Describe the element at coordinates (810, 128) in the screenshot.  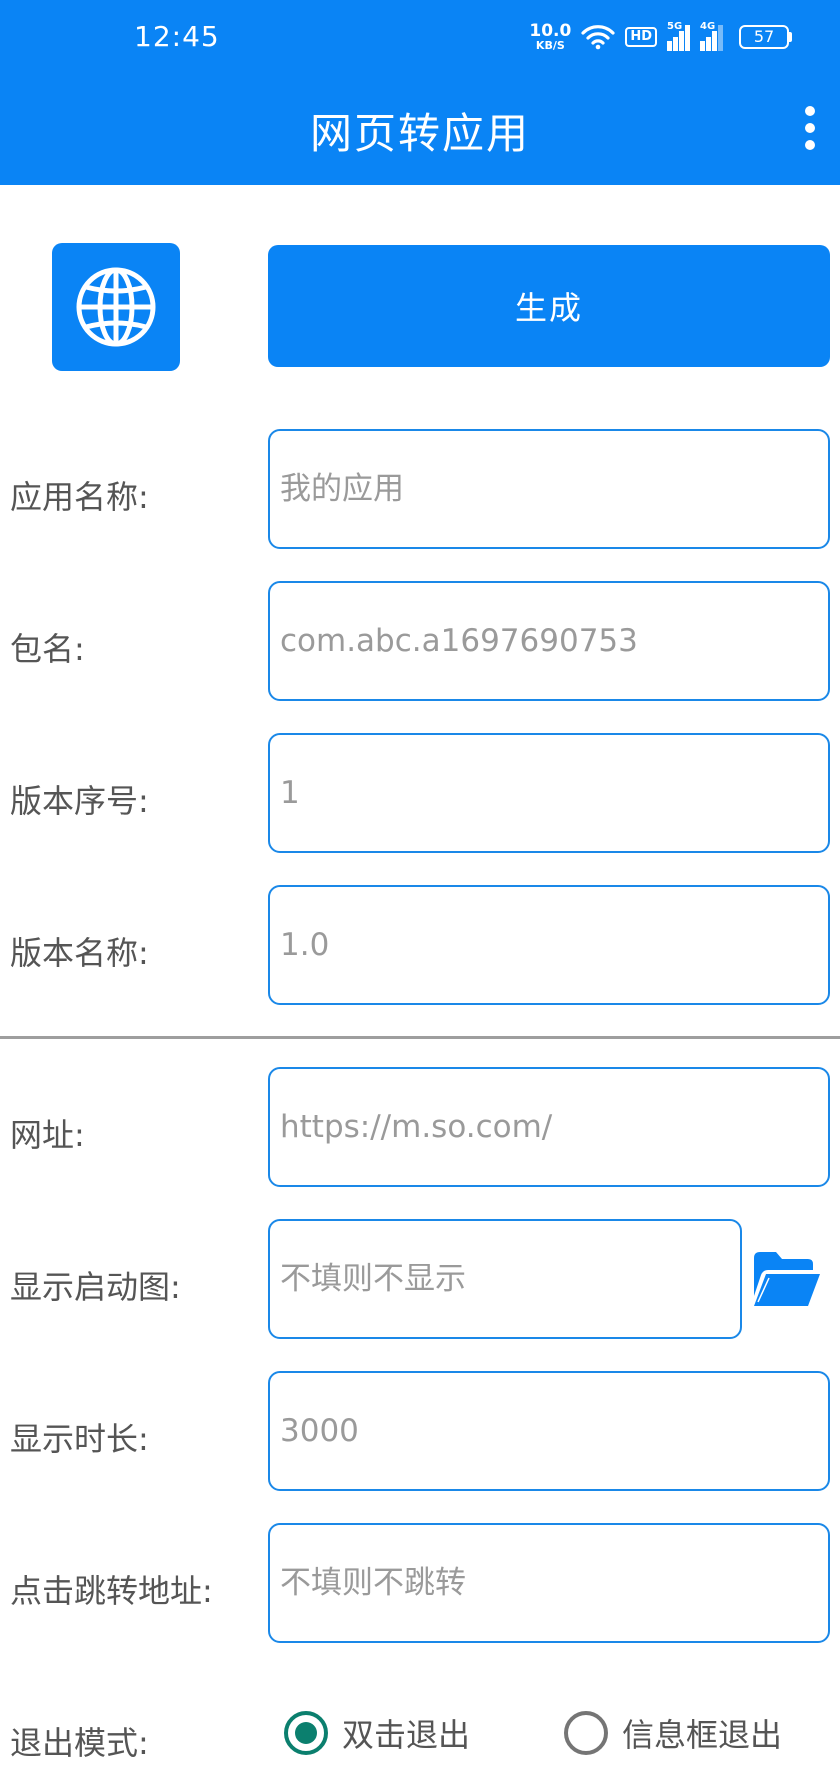
I see `more-vert-icon` at that location.